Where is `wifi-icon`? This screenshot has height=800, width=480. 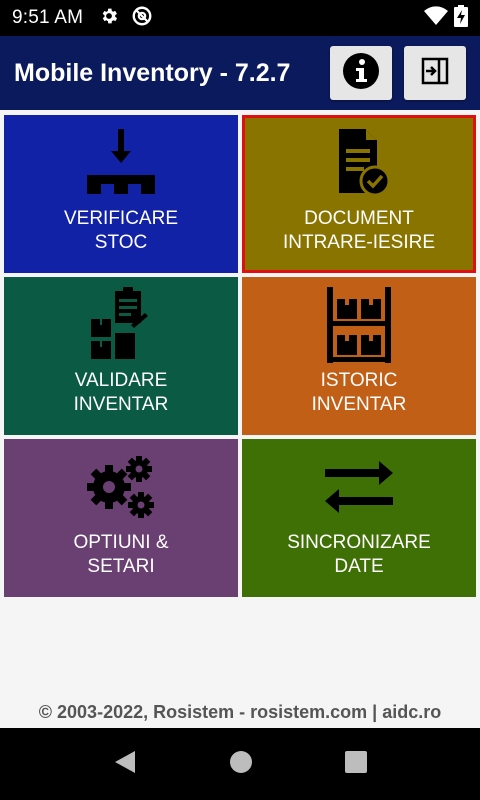 wifi-icon is located at coordinates (436, 18).